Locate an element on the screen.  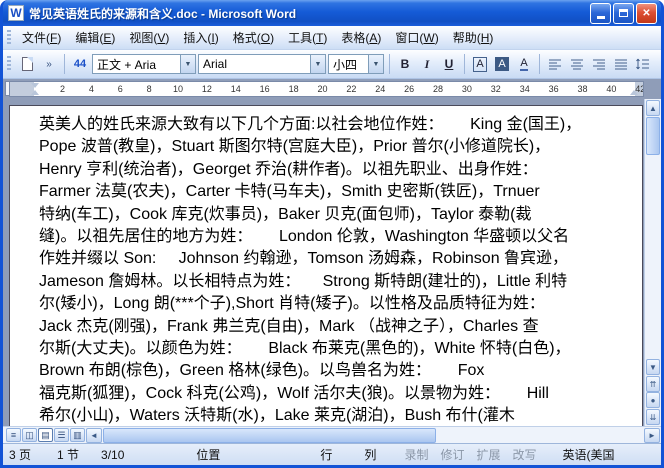
menu-item: 工具(T) is located at coordinates (307, 37).